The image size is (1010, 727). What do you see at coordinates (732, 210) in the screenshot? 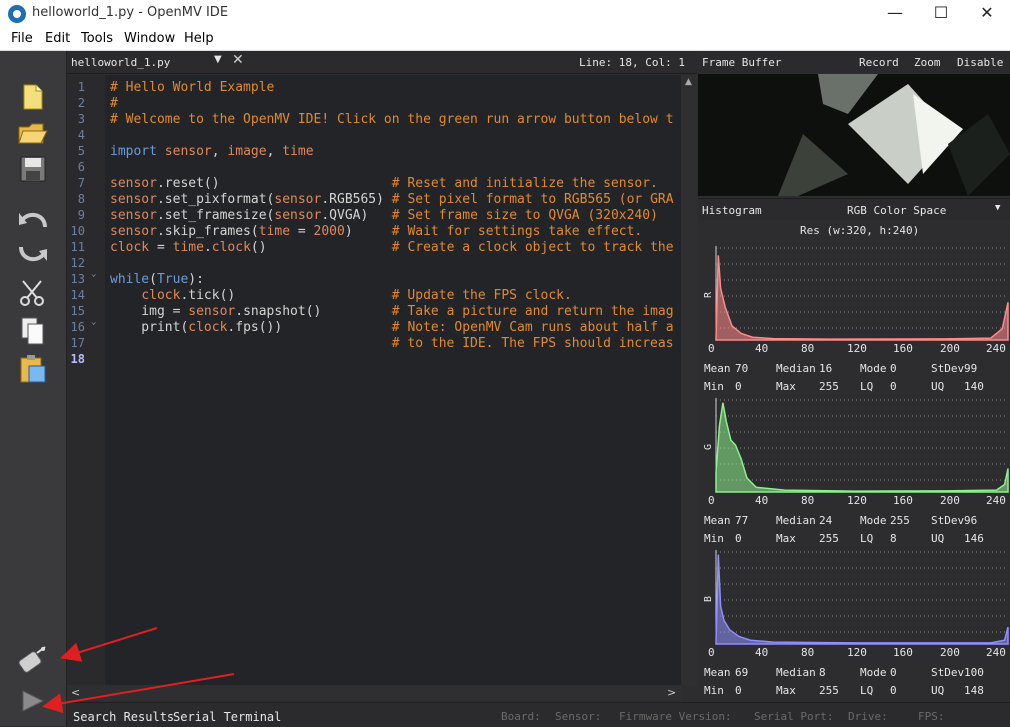
I see `histogram-title: Histogram` at bounding box center [732, 210].